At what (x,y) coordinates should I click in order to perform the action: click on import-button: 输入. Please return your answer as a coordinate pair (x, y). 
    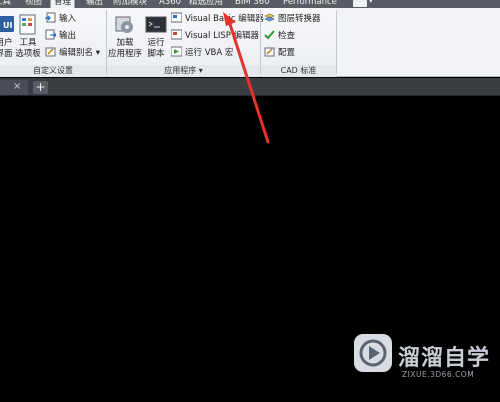
    Looking at the image, I should click on (60, 19).